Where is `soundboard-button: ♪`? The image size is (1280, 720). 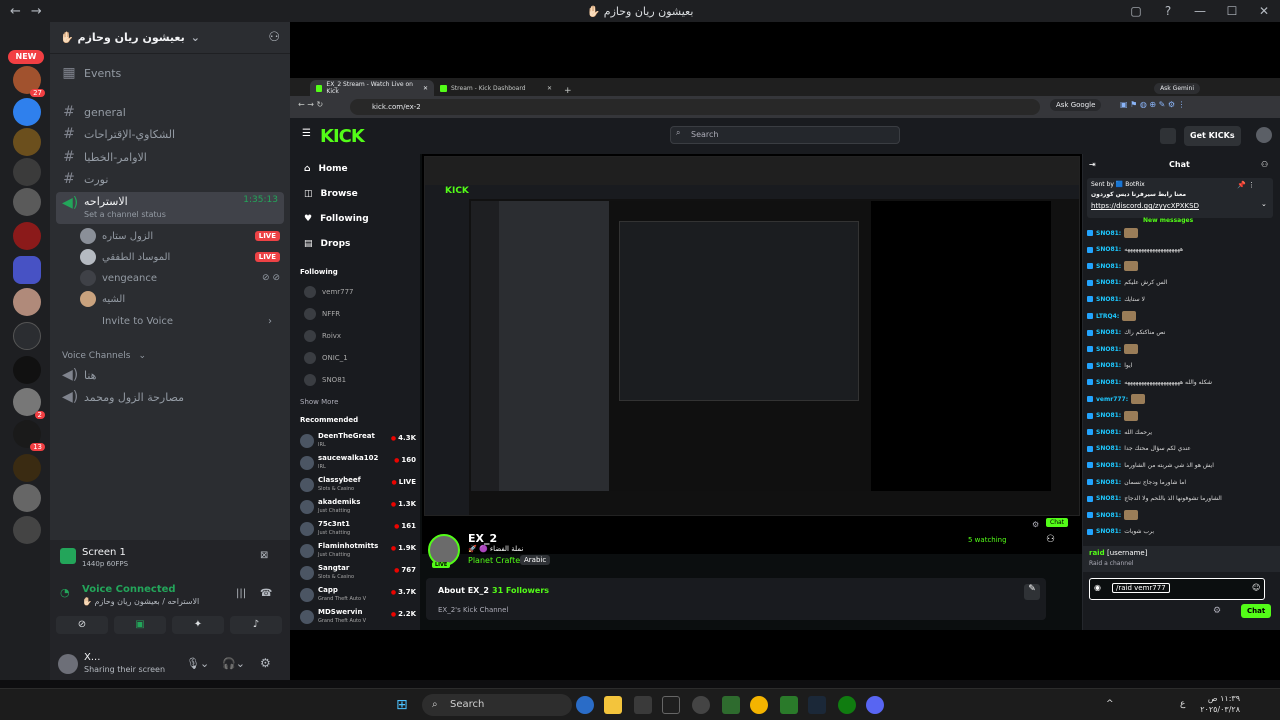
soundboard-button: ♪ is located at coordinates (256, 625).